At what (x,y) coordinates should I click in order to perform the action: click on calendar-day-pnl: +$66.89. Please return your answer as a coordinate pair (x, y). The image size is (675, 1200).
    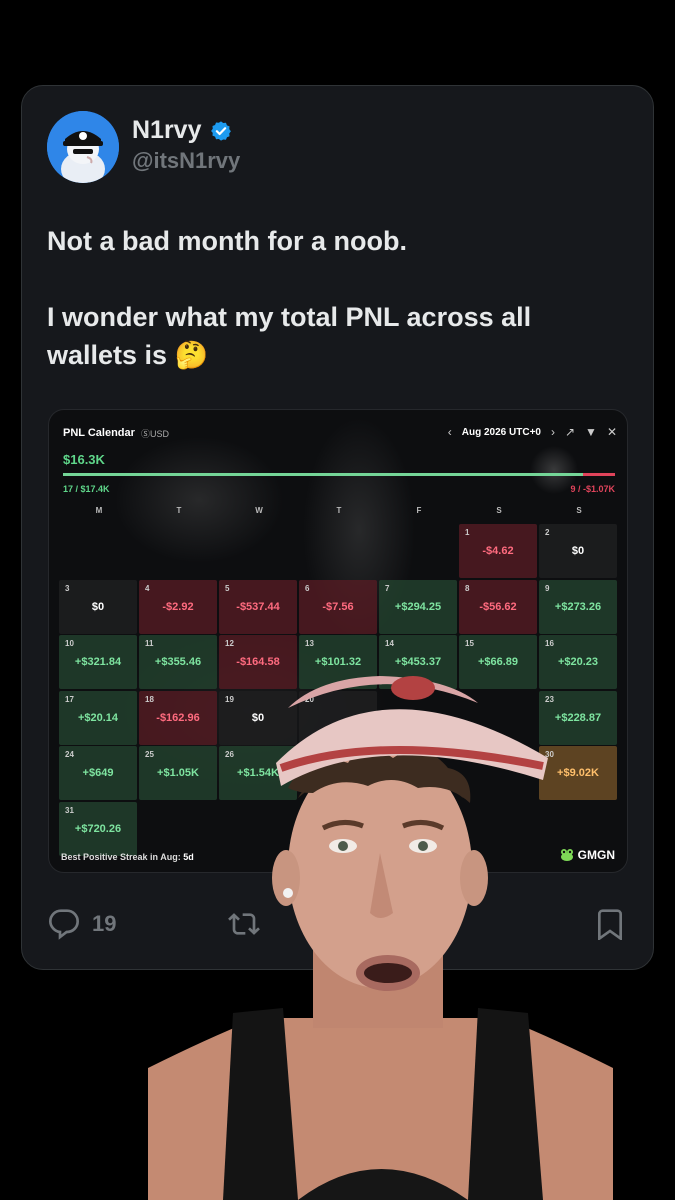
    Looking at the image, I should click on (498, 662).